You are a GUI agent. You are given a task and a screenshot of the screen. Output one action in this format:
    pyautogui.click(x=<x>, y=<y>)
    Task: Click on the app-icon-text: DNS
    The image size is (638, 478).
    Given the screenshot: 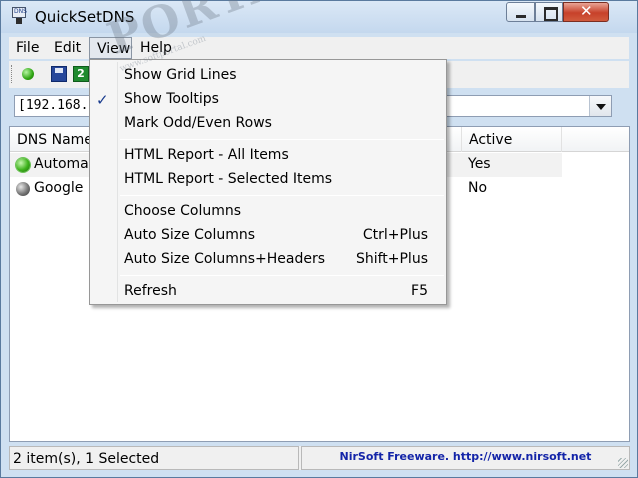 What is the action you would take?
    pyautogui.click(x=20, y=11)
    